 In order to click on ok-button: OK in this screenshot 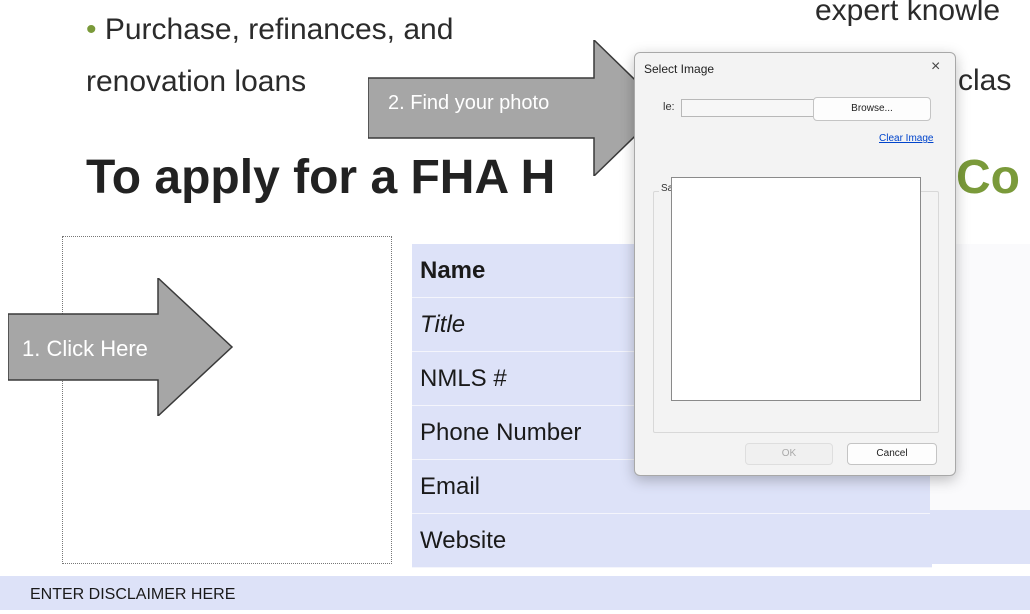, I will do `click(789, 454)`.